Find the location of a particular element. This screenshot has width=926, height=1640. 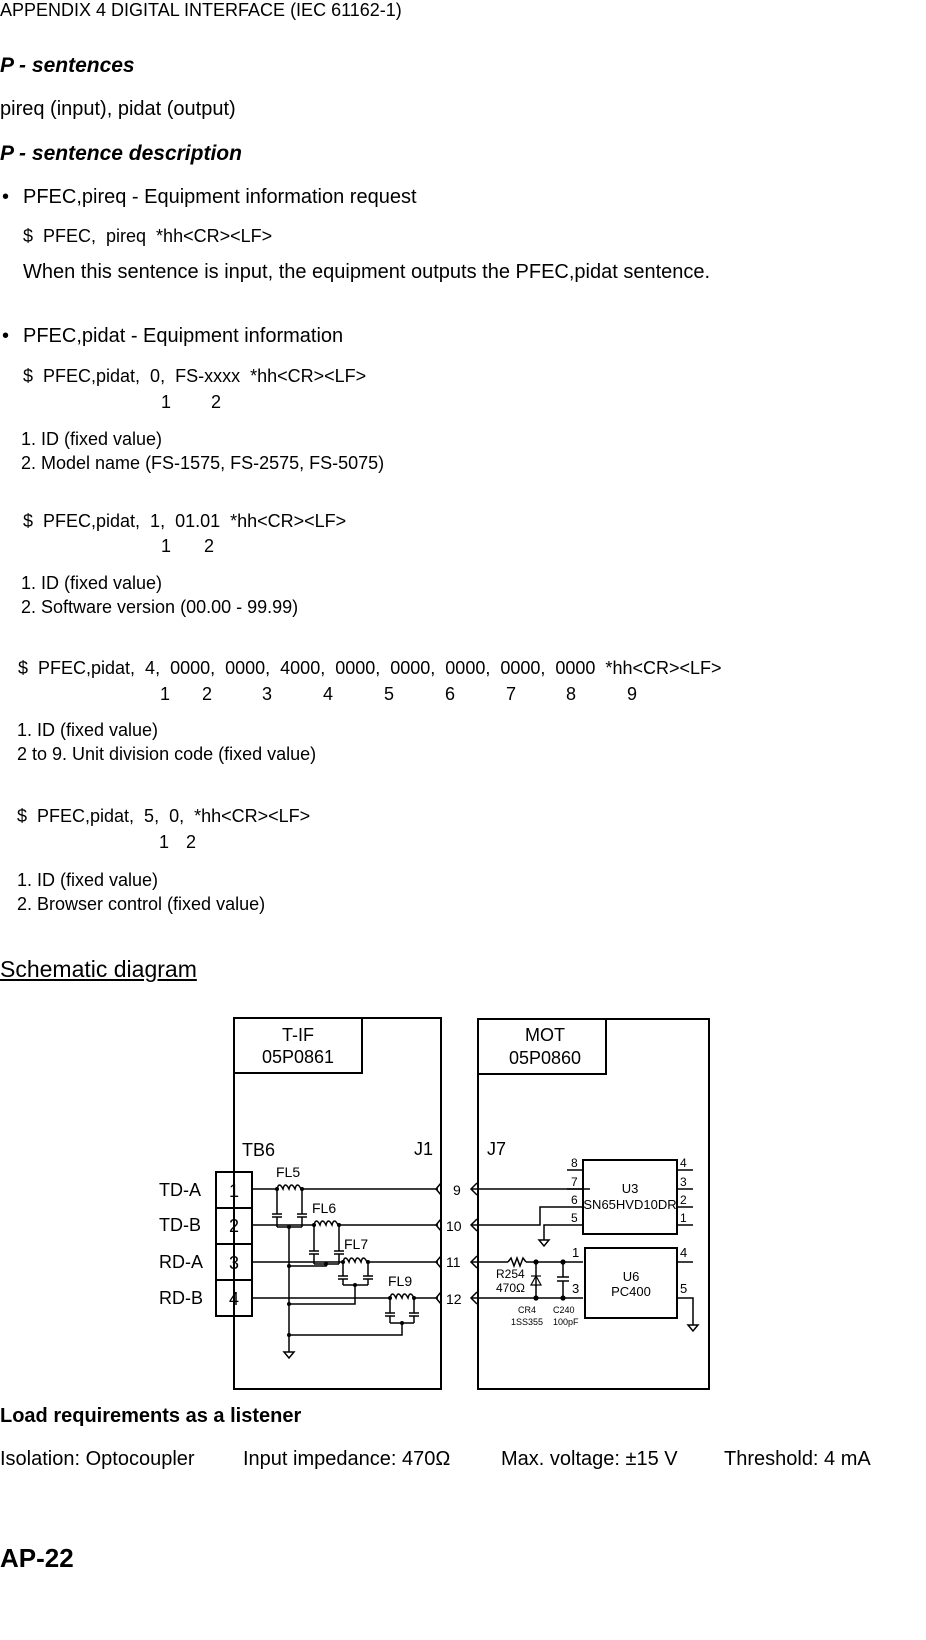

u6-pin: 5 is located at coordinates (683, 1288).